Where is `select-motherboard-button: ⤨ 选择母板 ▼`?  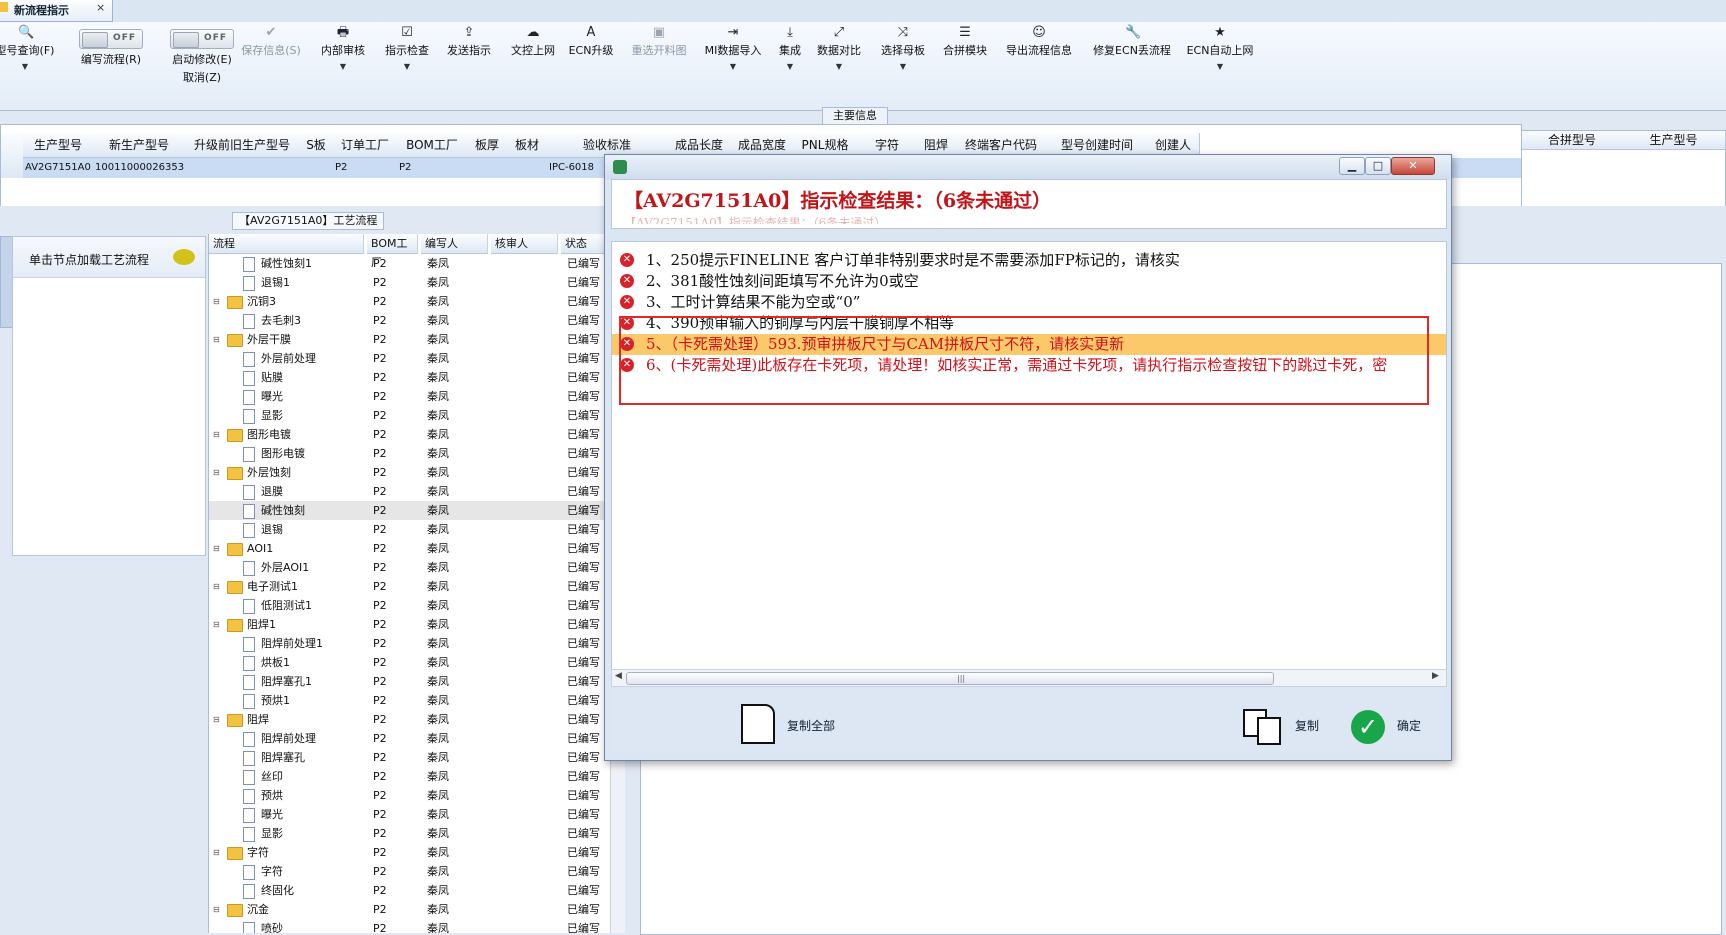
select-motherboard-button: ⤨ 选择母板 ▼ is located at coordinates (903, 65).